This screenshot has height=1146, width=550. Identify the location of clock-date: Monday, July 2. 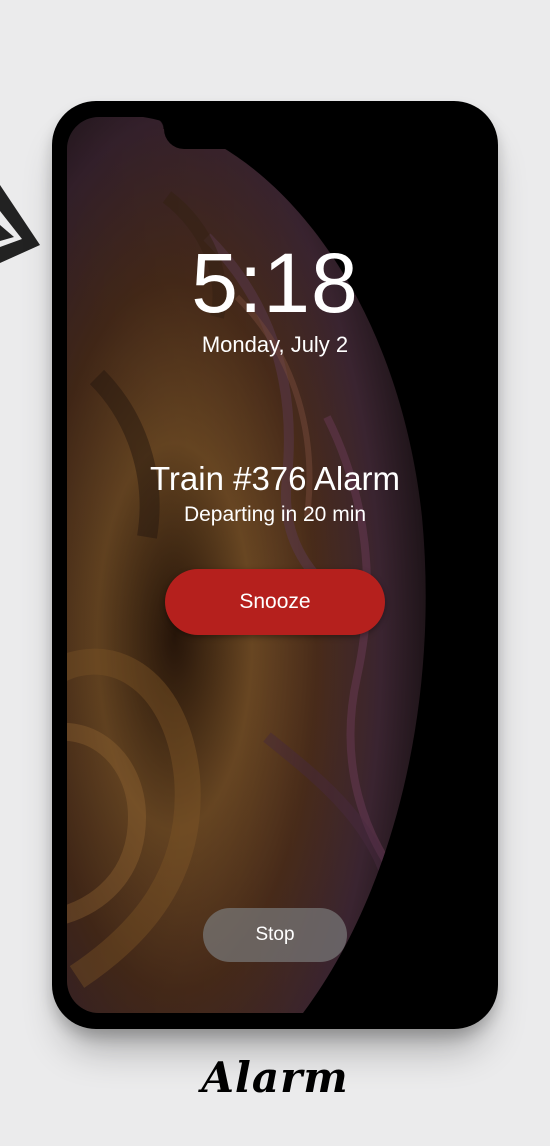
(275, 344).